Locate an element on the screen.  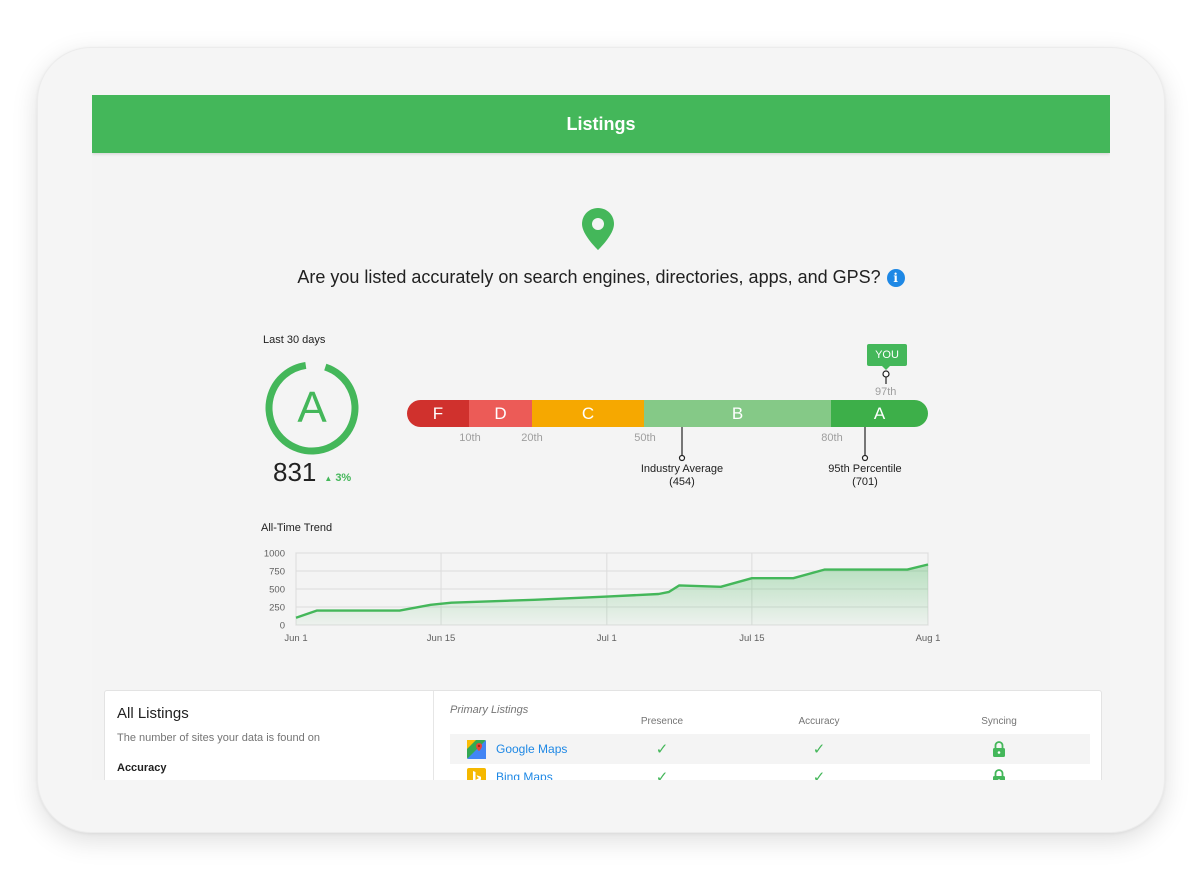
industry-average-label: Industry Average (454) is located at coordinates (682, 476).